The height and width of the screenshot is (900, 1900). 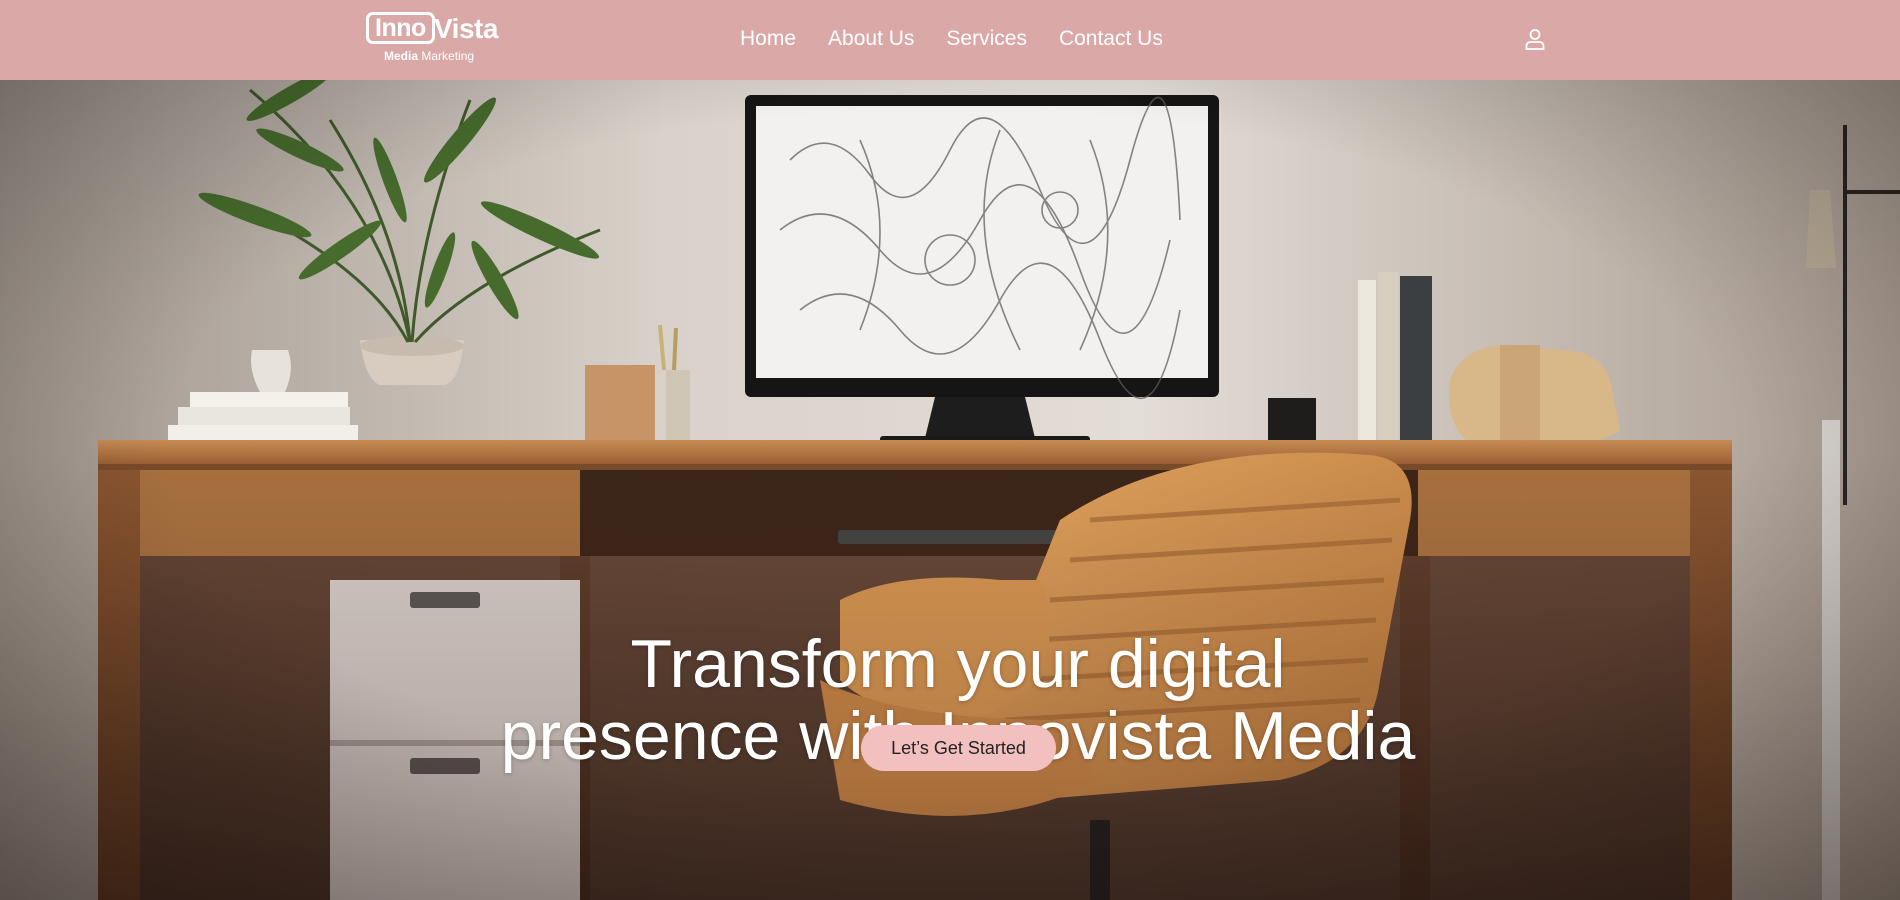 I want to click on logo-mark: Inno, so click(x=400, y=28).